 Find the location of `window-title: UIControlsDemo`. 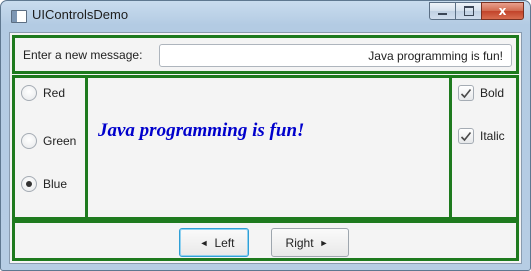

window-title: UIControlsDemo is located at coordinates (80, 14).